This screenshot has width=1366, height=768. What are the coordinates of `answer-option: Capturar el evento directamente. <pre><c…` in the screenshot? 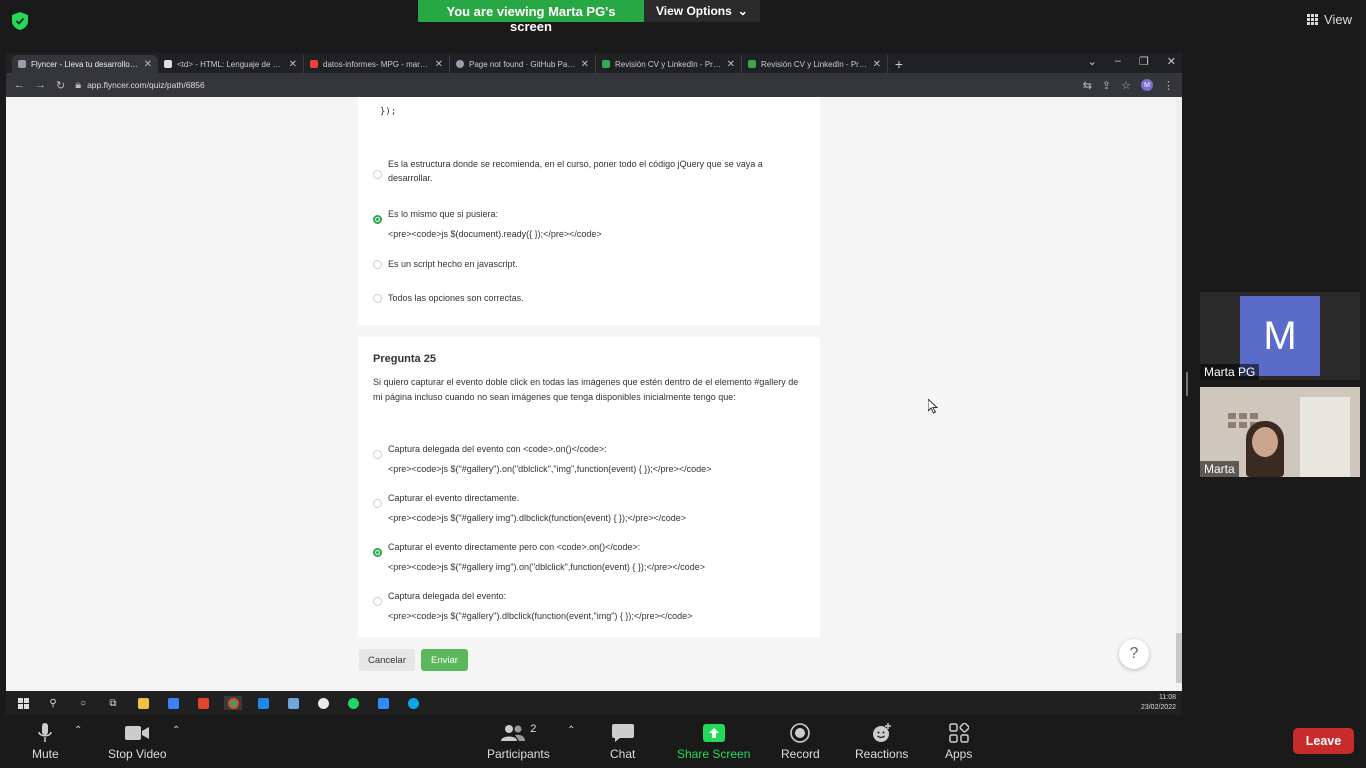 It's located at (588, 508).